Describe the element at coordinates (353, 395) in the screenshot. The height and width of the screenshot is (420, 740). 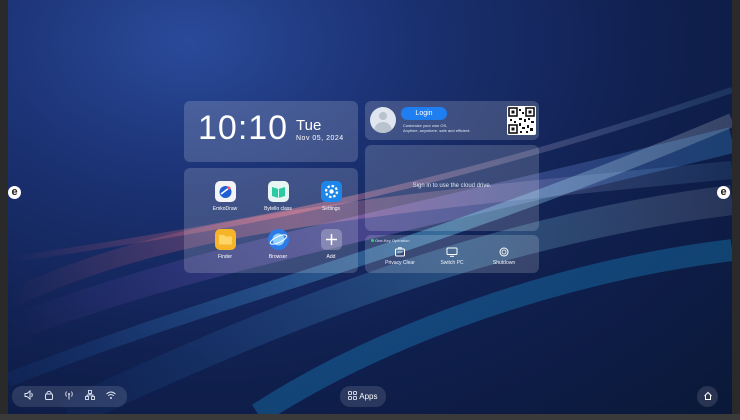
I see `apps-grid-icon` at that location.